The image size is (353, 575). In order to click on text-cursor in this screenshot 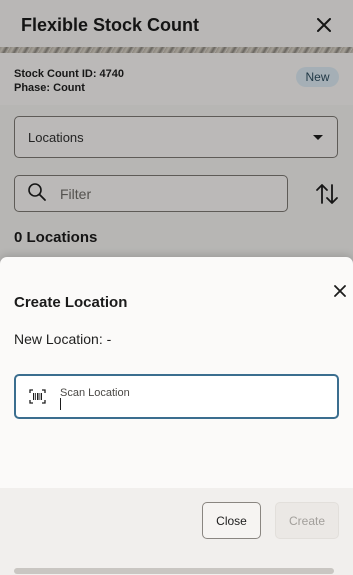, I will do `click(60, 404)`.